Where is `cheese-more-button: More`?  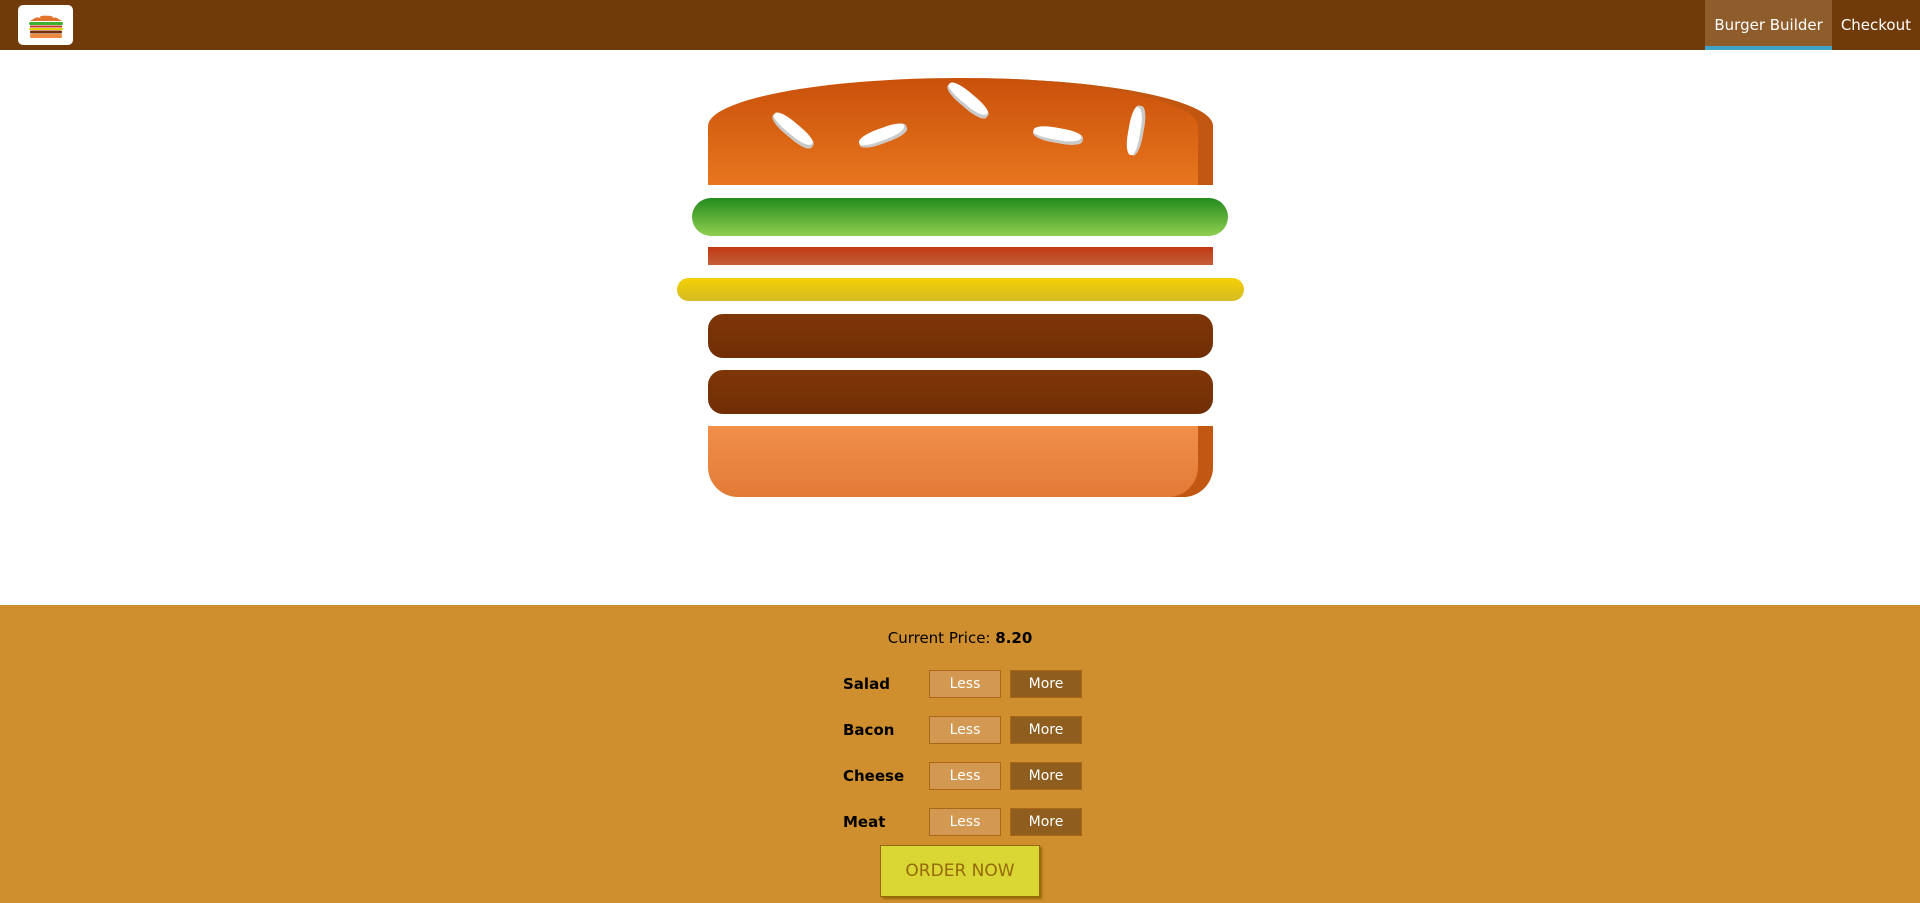 cheese-more-button: More is located at coordinates (1046, 776).